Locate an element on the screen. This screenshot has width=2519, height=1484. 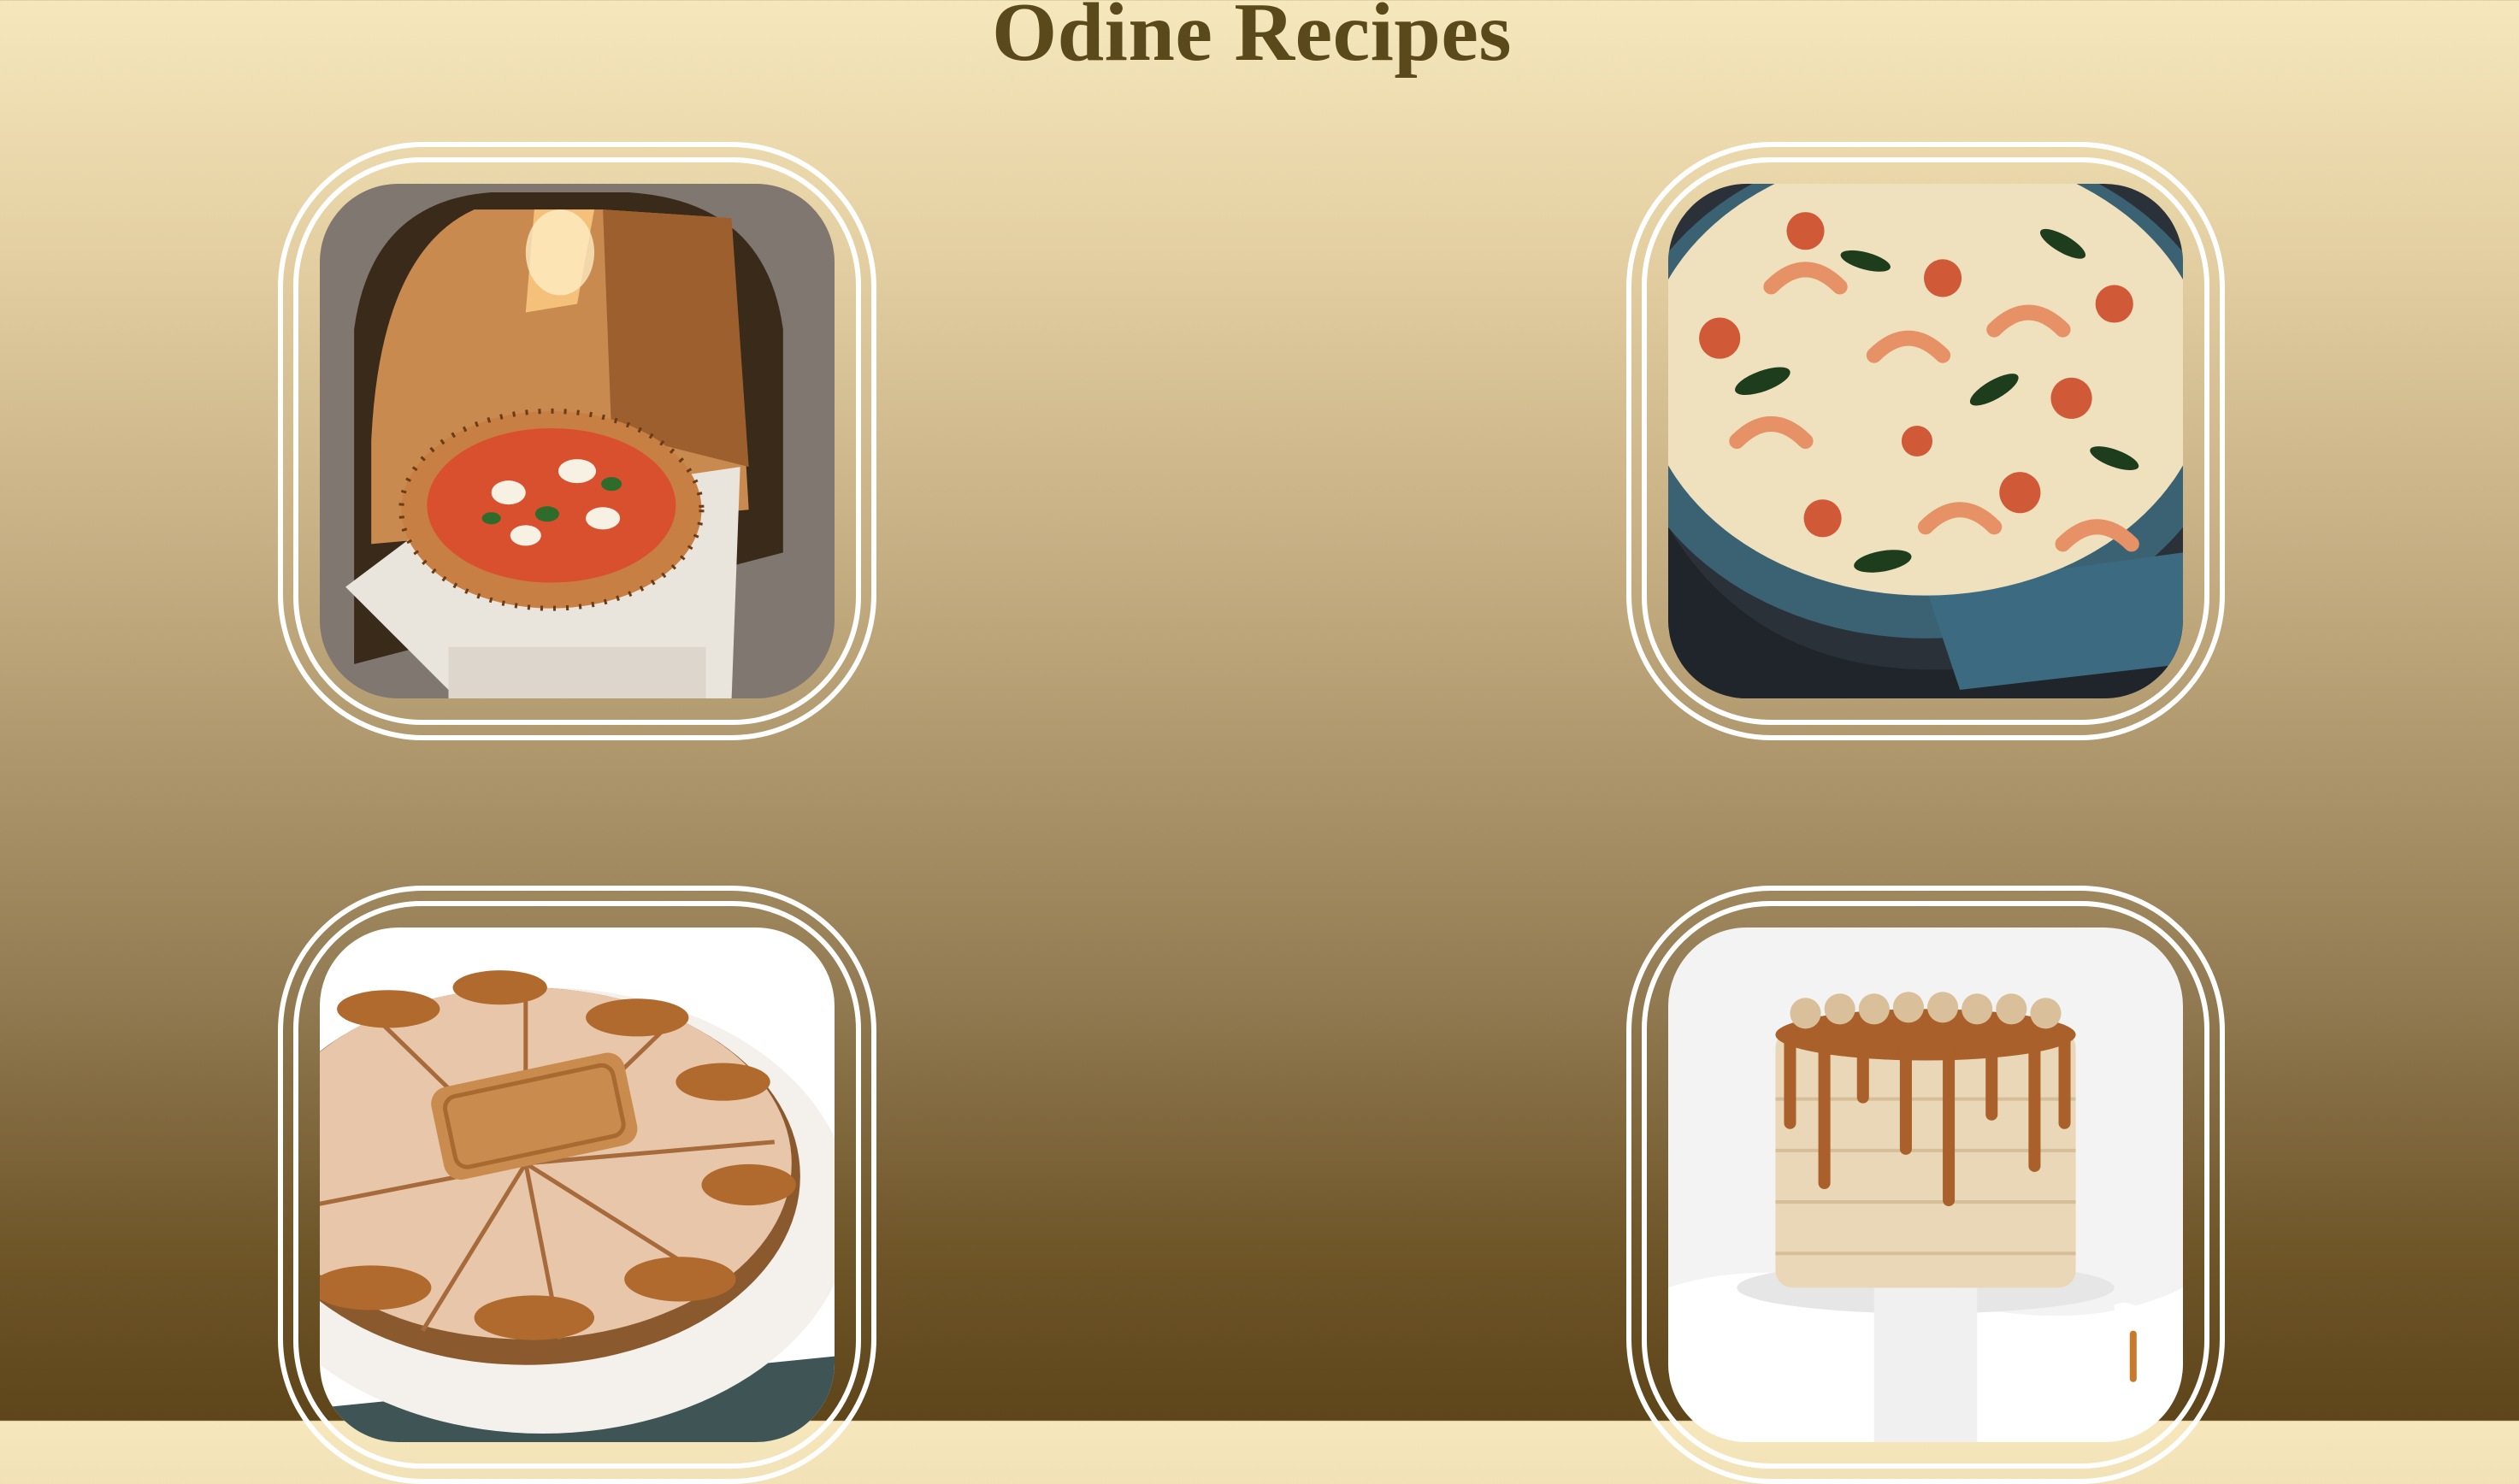
caramel-drip-cake-image is located at coordinates (1926, 1185).